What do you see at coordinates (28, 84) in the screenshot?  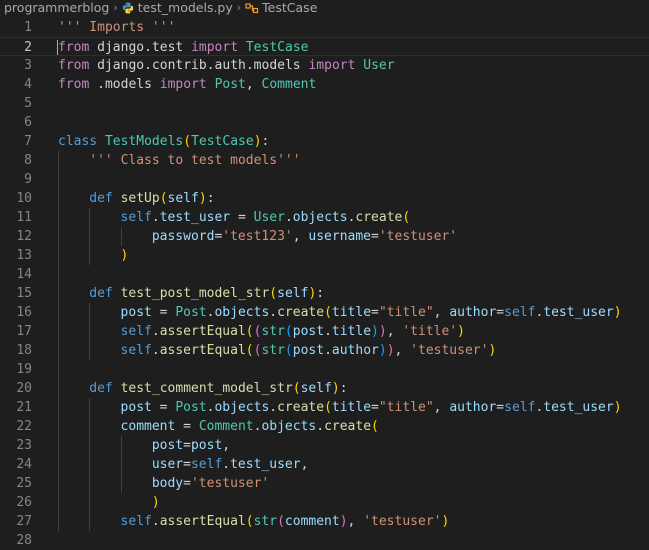 I see `line-number: 4` at bounding box center [28, 84].